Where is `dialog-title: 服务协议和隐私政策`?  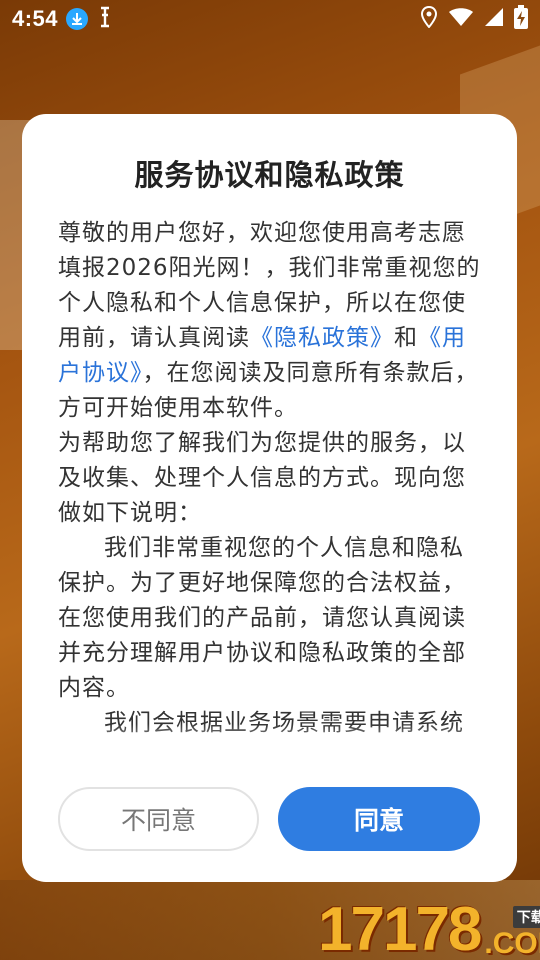 dialog-title: 服务协议和隐私政策 is located at coordinates (269, 175).